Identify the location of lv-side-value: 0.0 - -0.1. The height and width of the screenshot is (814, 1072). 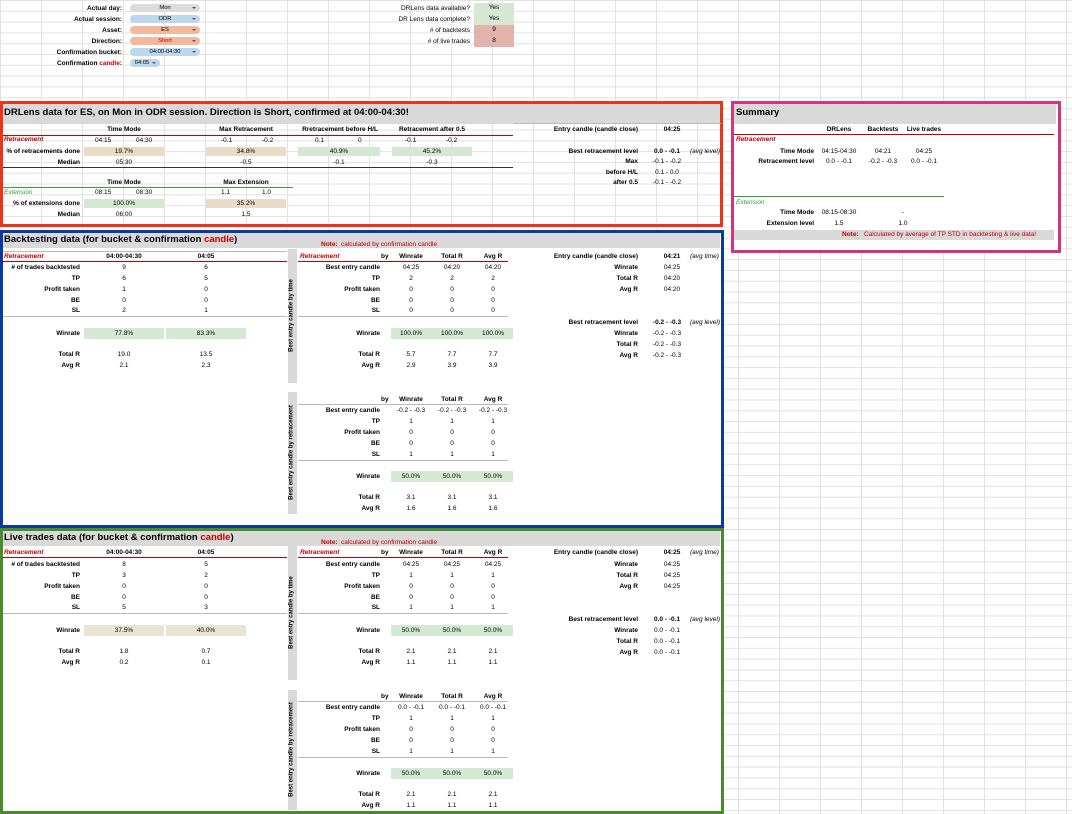
(666, 641).